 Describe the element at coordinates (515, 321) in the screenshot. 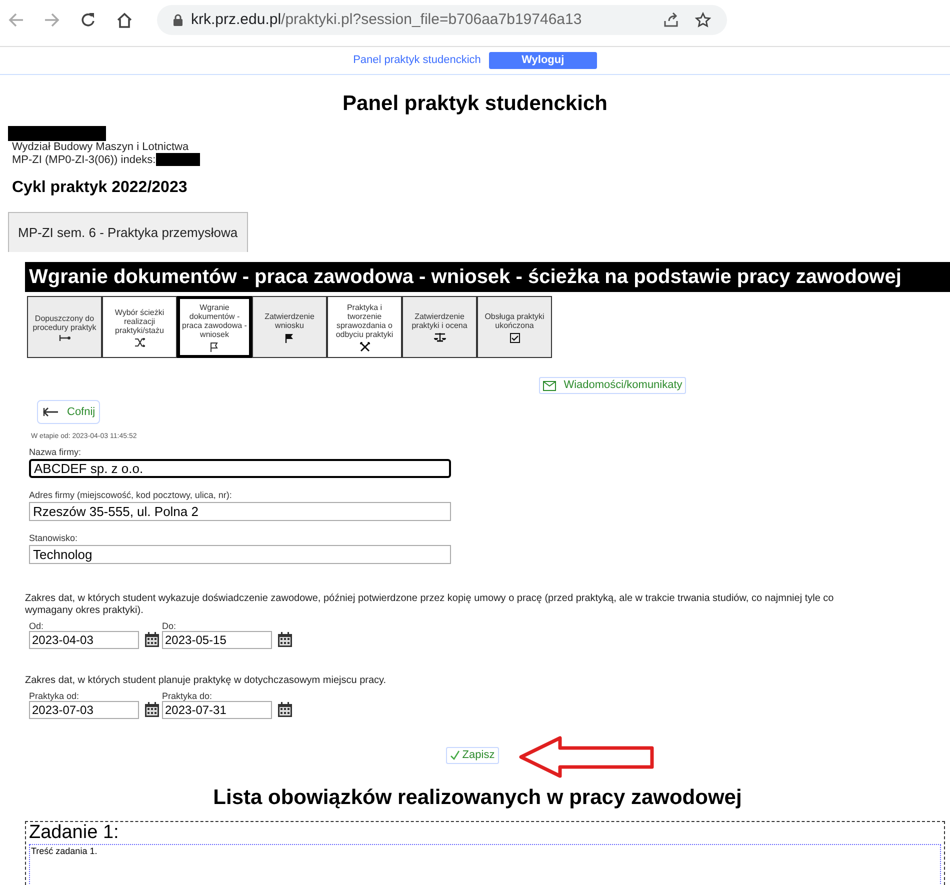

I see `step-label: Obsługa praktyki ukończona` at that location.